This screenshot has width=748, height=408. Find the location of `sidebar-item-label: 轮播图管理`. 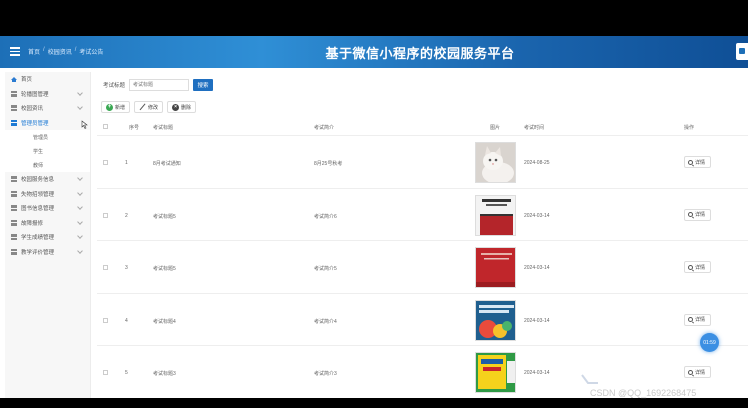

sidebar-item-label: 轮播图管理 is located at coordinates (35, 94).